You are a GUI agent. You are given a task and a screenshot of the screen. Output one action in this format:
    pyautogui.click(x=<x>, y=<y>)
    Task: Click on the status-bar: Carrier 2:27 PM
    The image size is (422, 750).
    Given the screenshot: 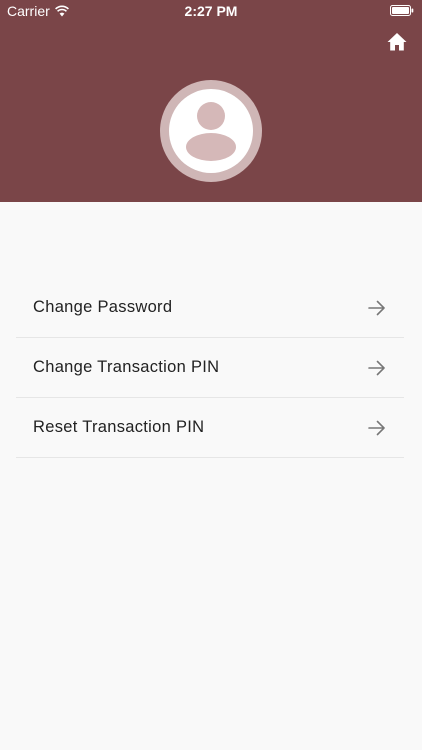 What is the action you would take?
    pyautogui.click(x=211, y=11)
    